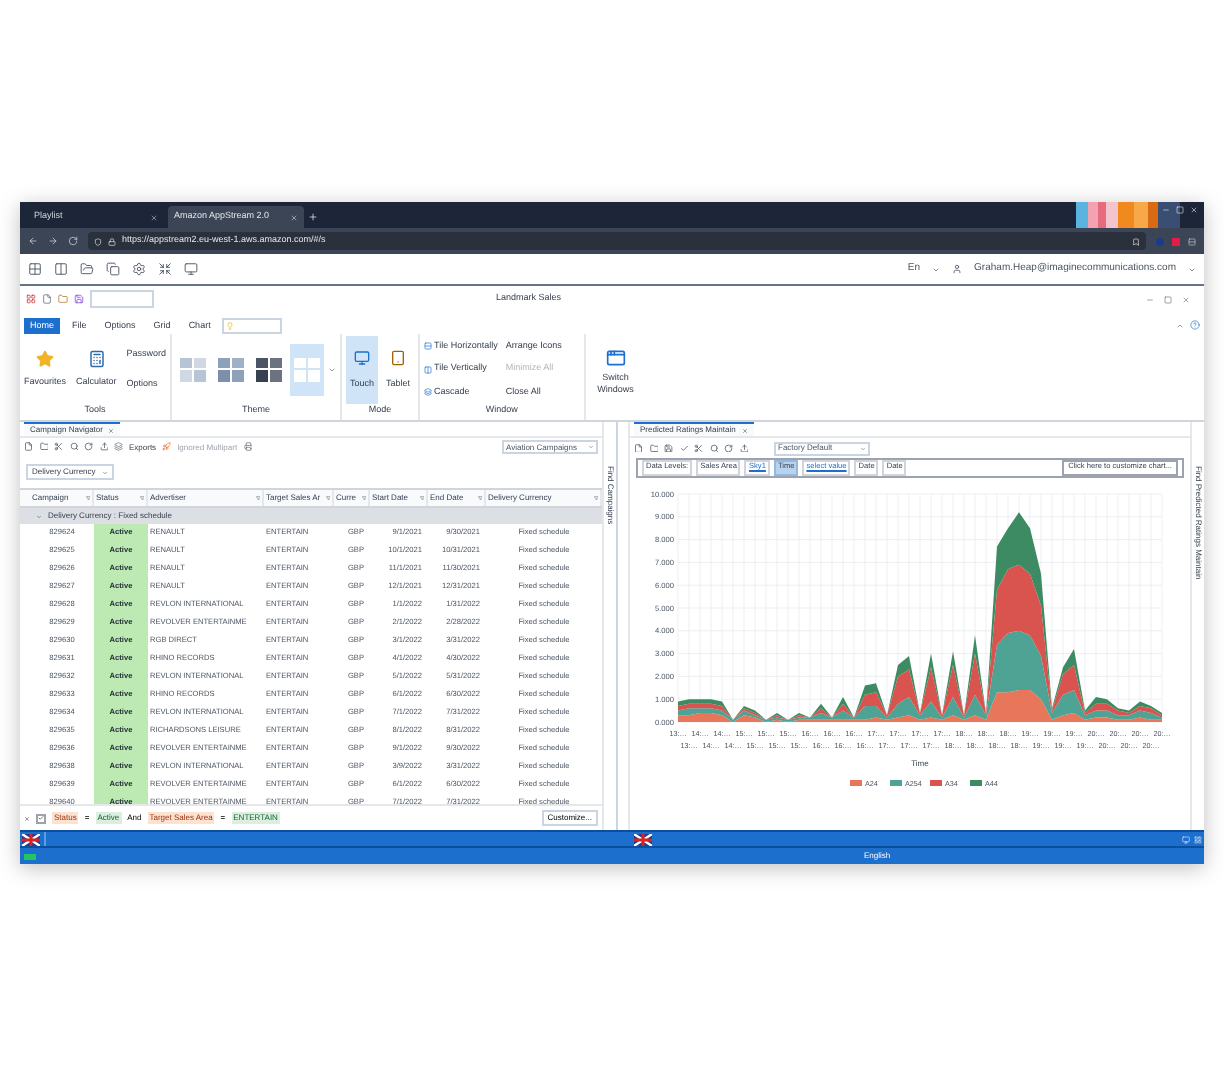  What do you see at coordinates (167, 447) in the screenshot?
I see `rocket-icon` at bounding box center [167, 447].